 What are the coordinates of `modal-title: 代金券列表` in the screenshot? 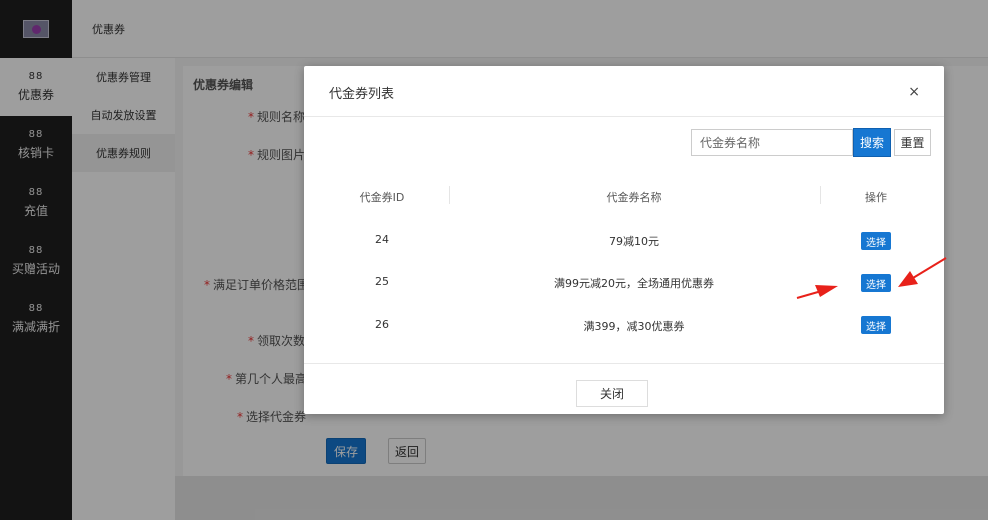 It's located at (362, 94).